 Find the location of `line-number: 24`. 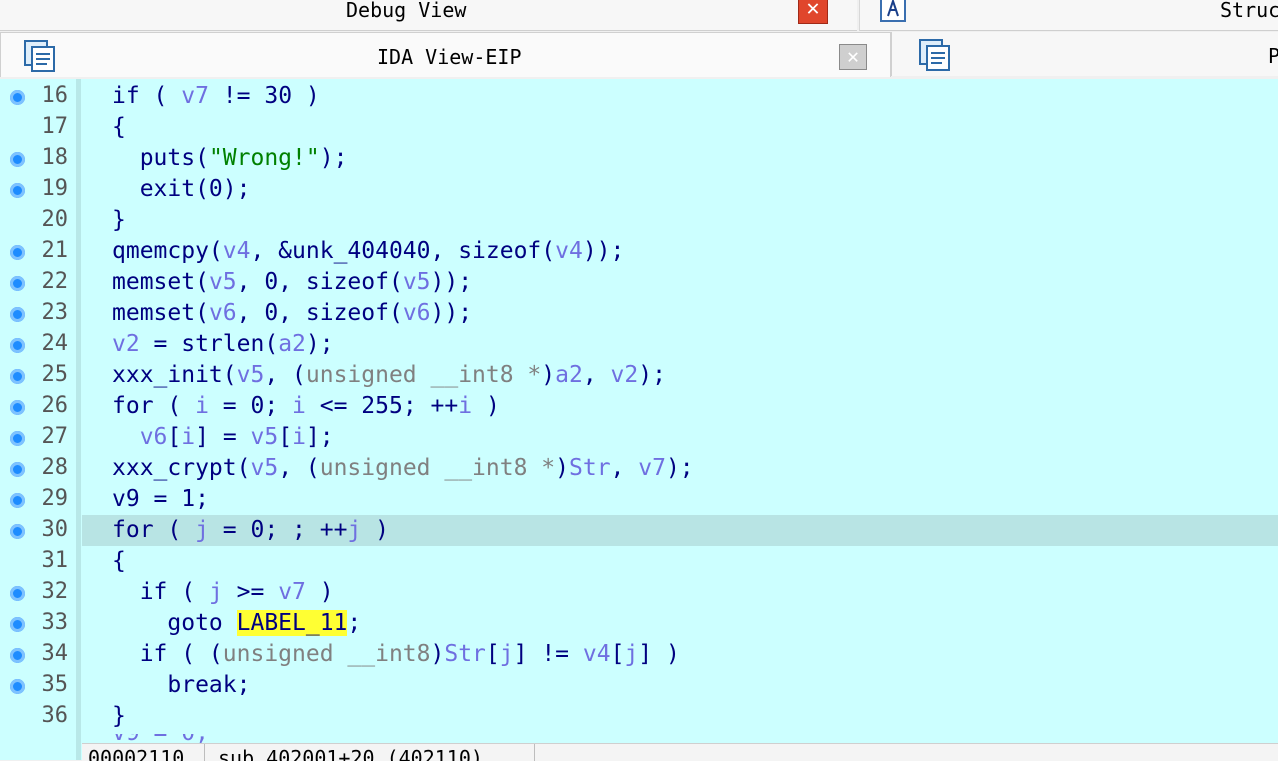

line-number: 24 is located at coordinates (55, 343).